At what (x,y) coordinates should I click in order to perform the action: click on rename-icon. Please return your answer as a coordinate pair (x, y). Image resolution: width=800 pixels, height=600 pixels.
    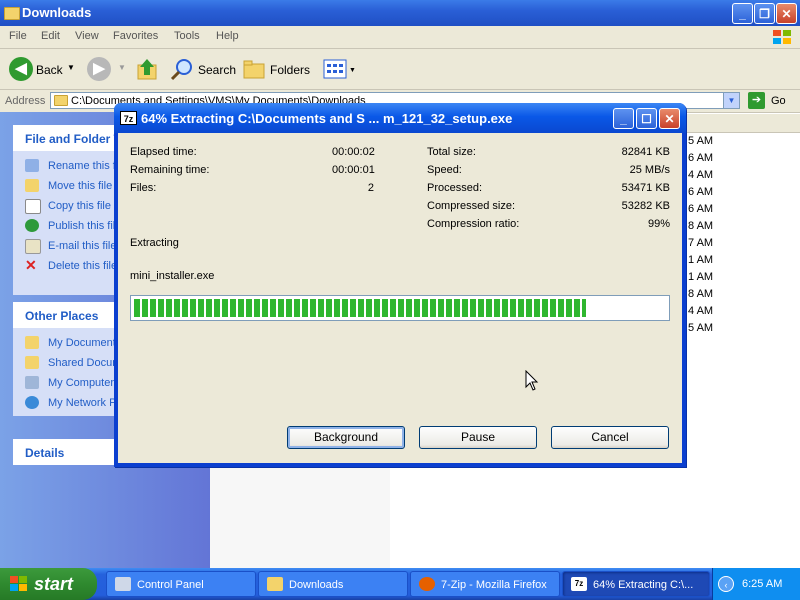
    Looking at the image, I should click on (32, 165).